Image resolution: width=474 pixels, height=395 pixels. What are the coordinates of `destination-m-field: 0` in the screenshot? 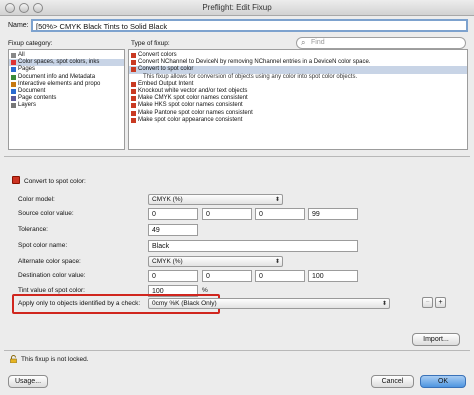 It's located at (227, 276).